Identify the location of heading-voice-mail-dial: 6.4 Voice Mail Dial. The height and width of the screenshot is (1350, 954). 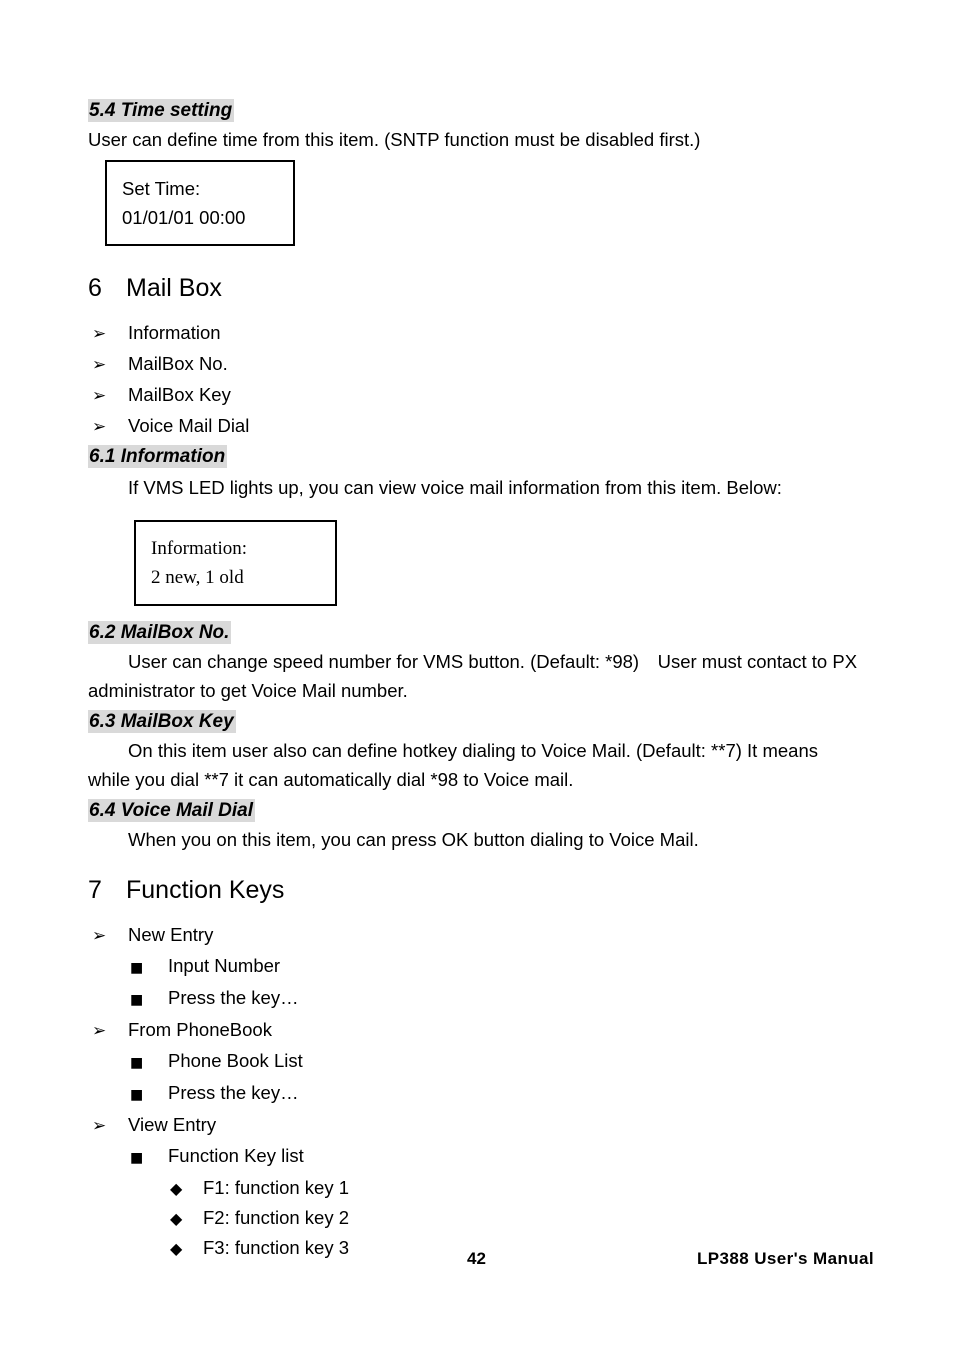
(475, 810).